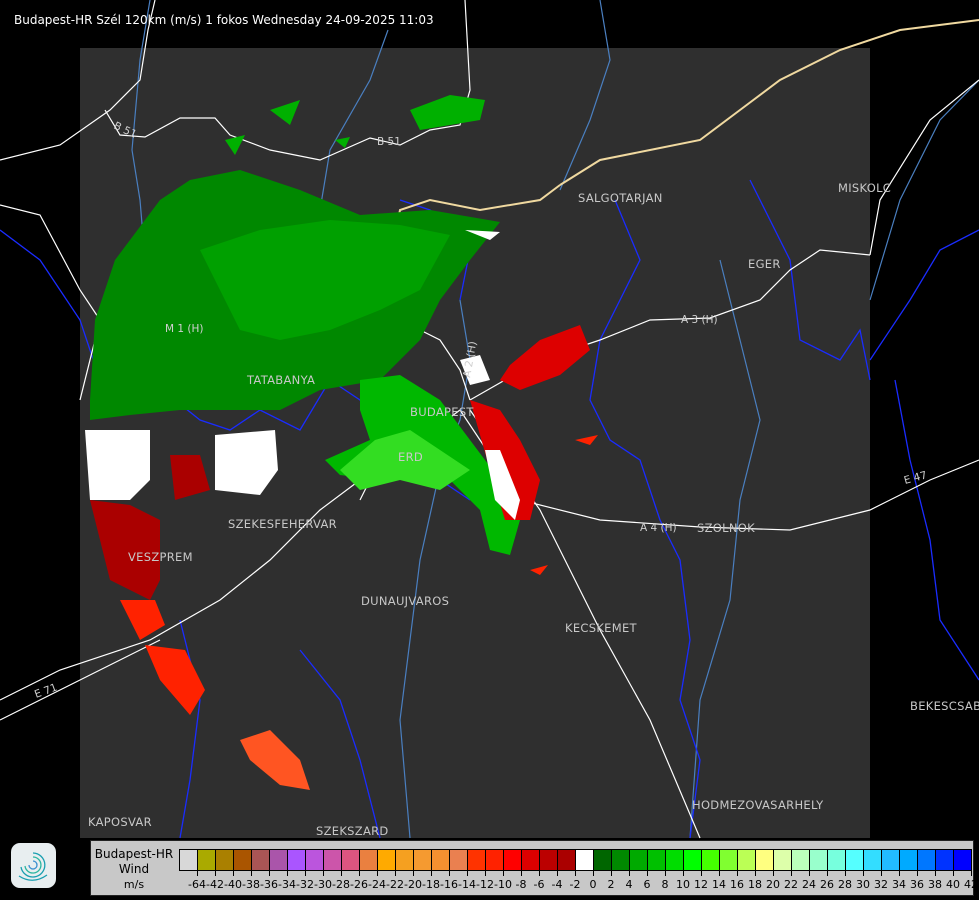 The image size is (979, 900). What do you see at coordinates (481, 870) in the screenshot?
I see `legend-swatch: -12` at bounding box center [481, 870].